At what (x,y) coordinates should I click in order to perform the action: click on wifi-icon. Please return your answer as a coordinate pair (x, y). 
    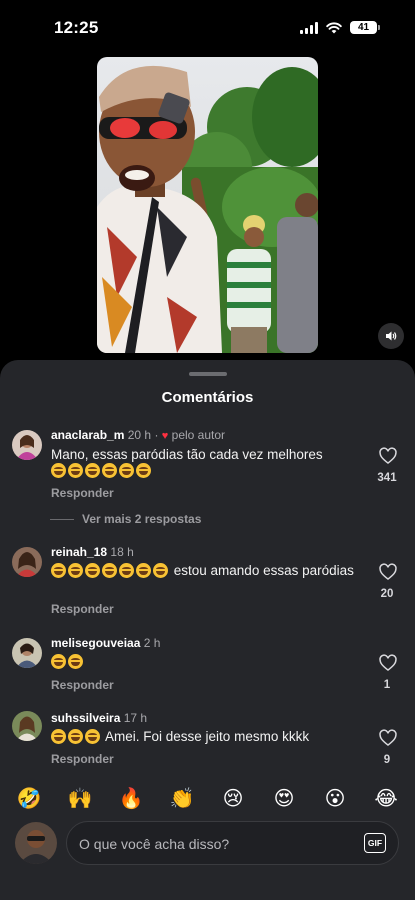
    Looking at the image, I should click on (334, 27).